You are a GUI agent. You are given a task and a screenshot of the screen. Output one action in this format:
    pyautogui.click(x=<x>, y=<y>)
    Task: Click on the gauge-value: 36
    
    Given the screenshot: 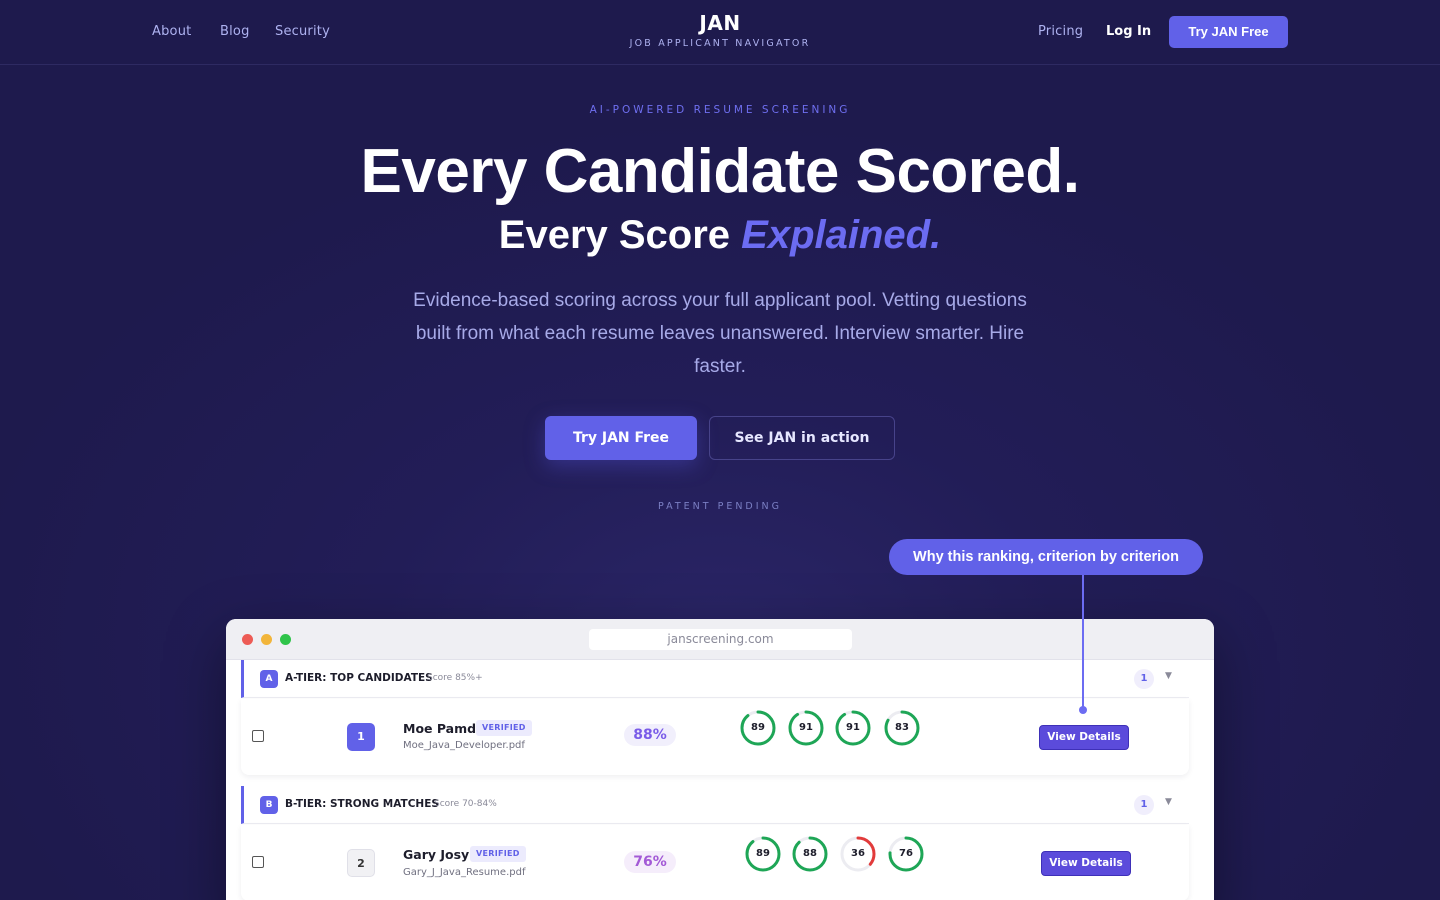 What is the action you would take?
    pyautogui.click(x=858, y=853)
    